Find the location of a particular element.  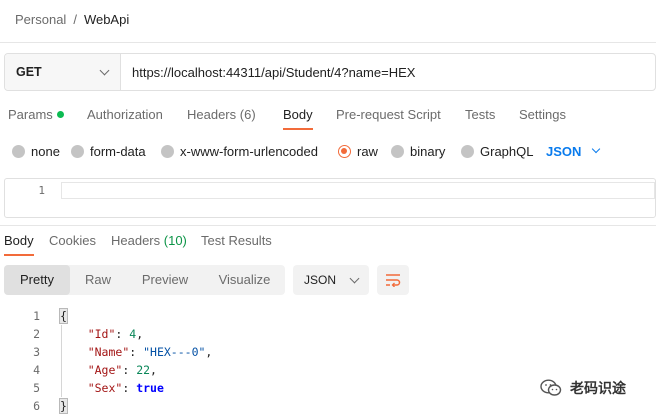

body-language-select: JSON is located at coordinates (573, 151).